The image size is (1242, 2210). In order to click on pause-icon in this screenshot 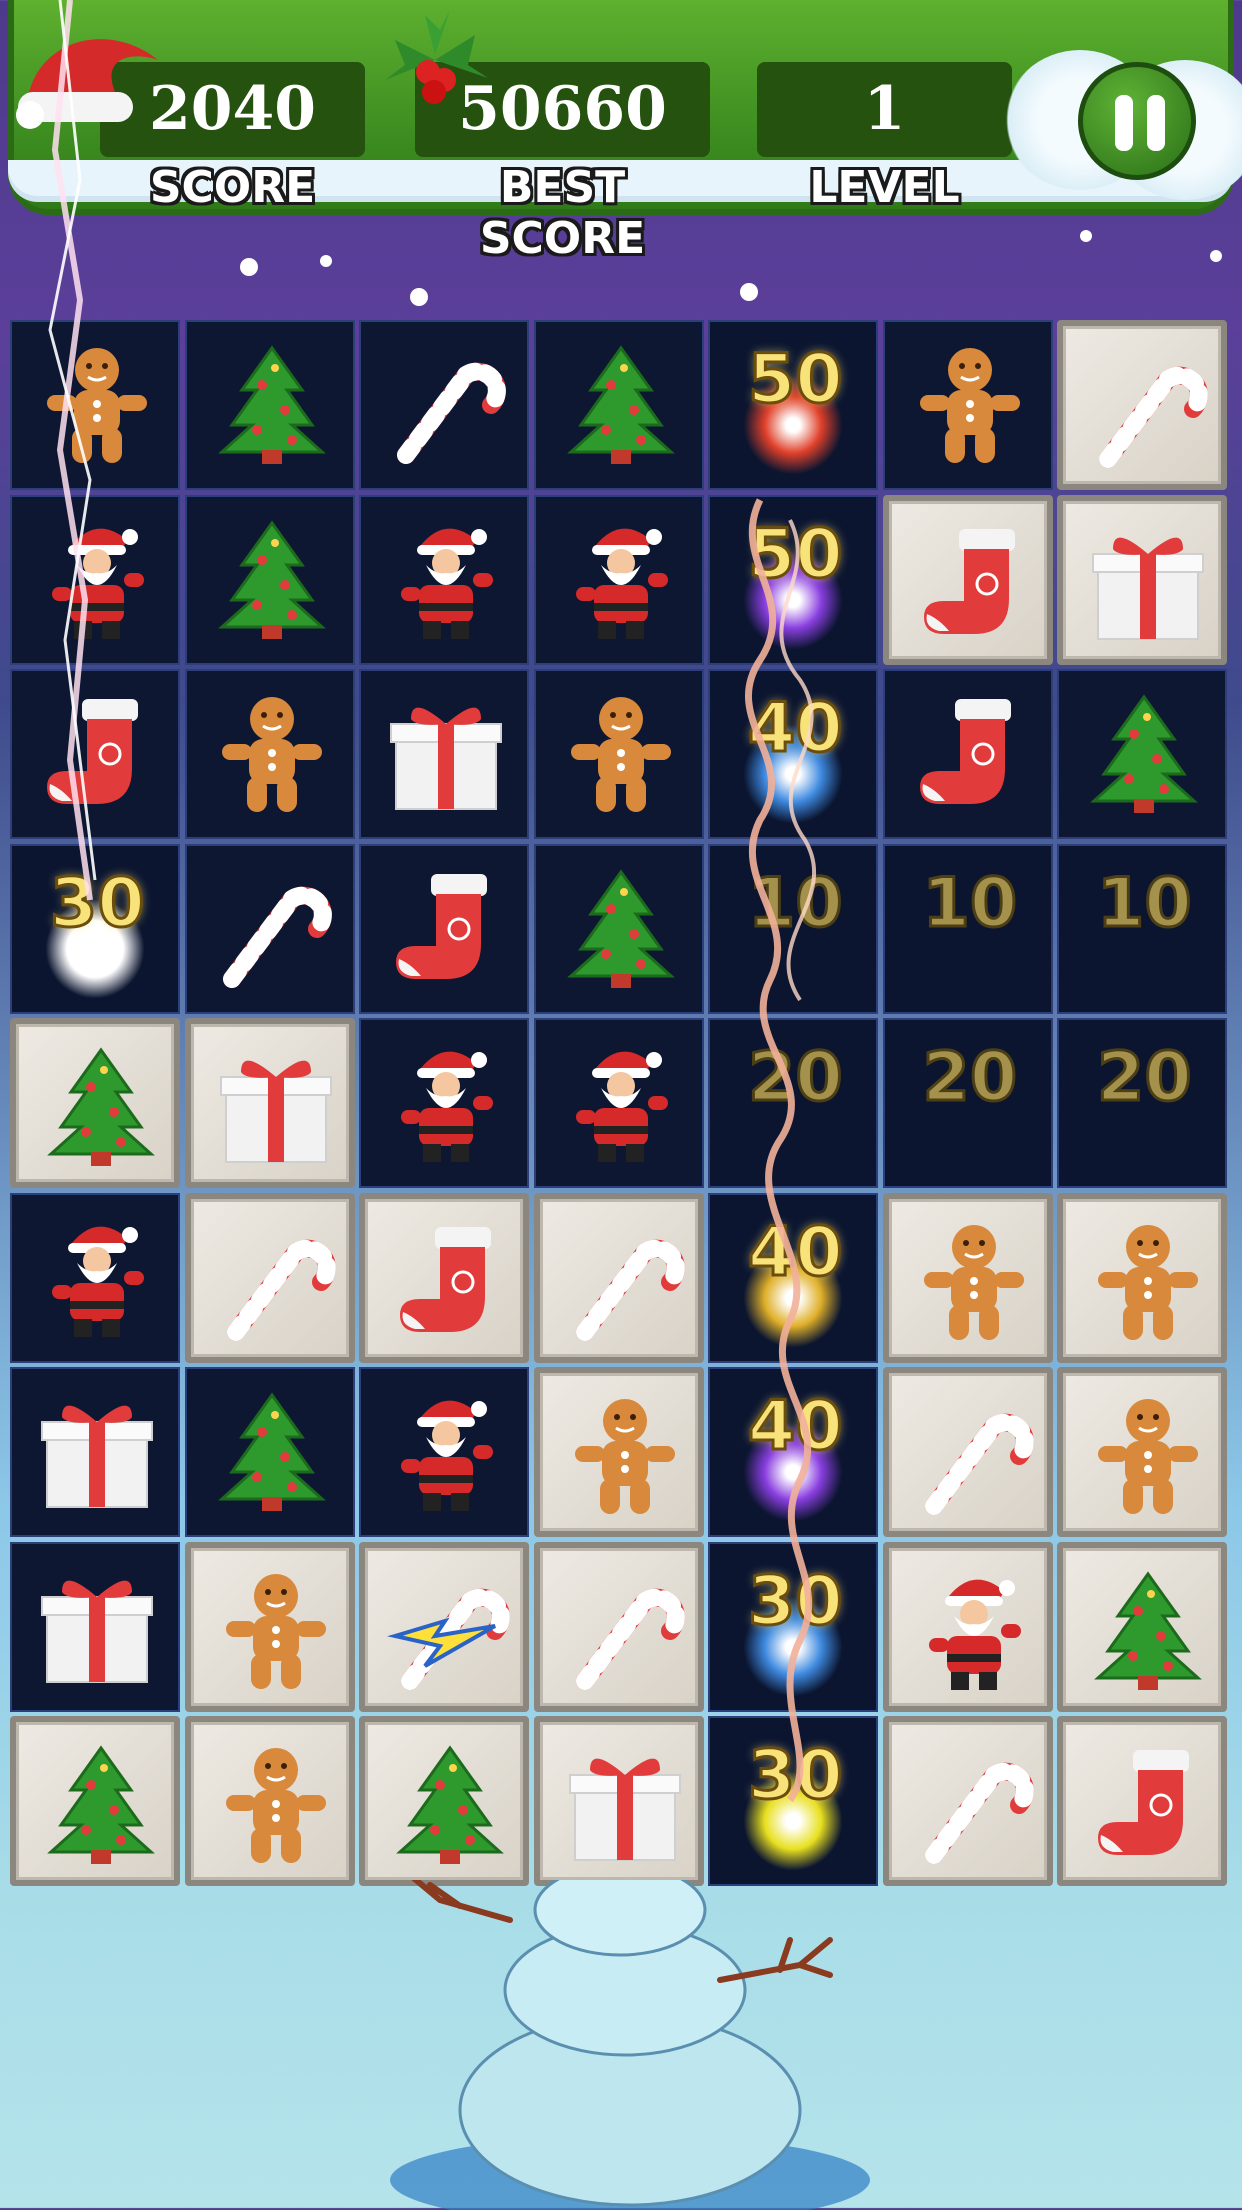, I will do `click(1124, 123)`.